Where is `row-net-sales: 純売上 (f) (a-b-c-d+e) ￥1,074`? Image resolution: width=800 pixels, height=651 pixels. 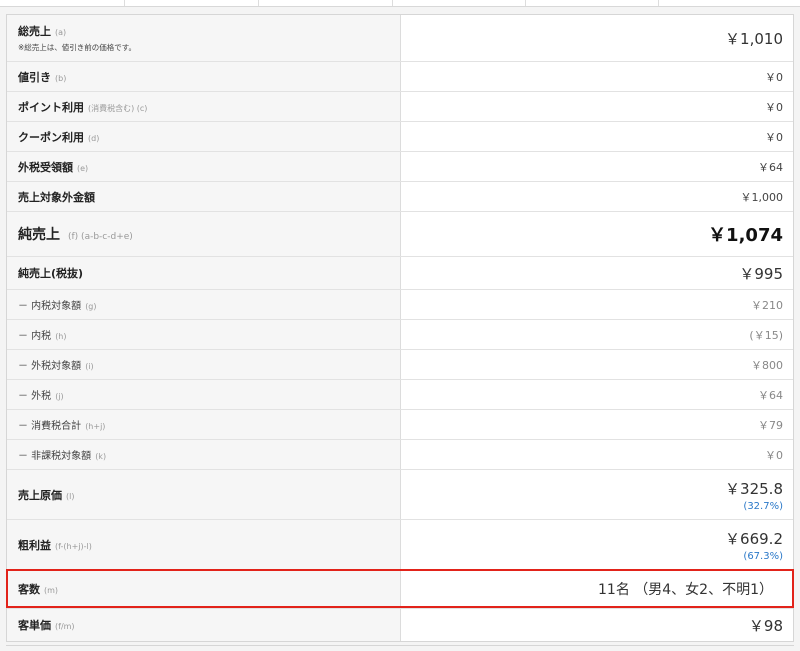 row-net-sales: 純売上 (f) (a-b-c-d+e) ￥1,074 is located at coordinates (400, 234).